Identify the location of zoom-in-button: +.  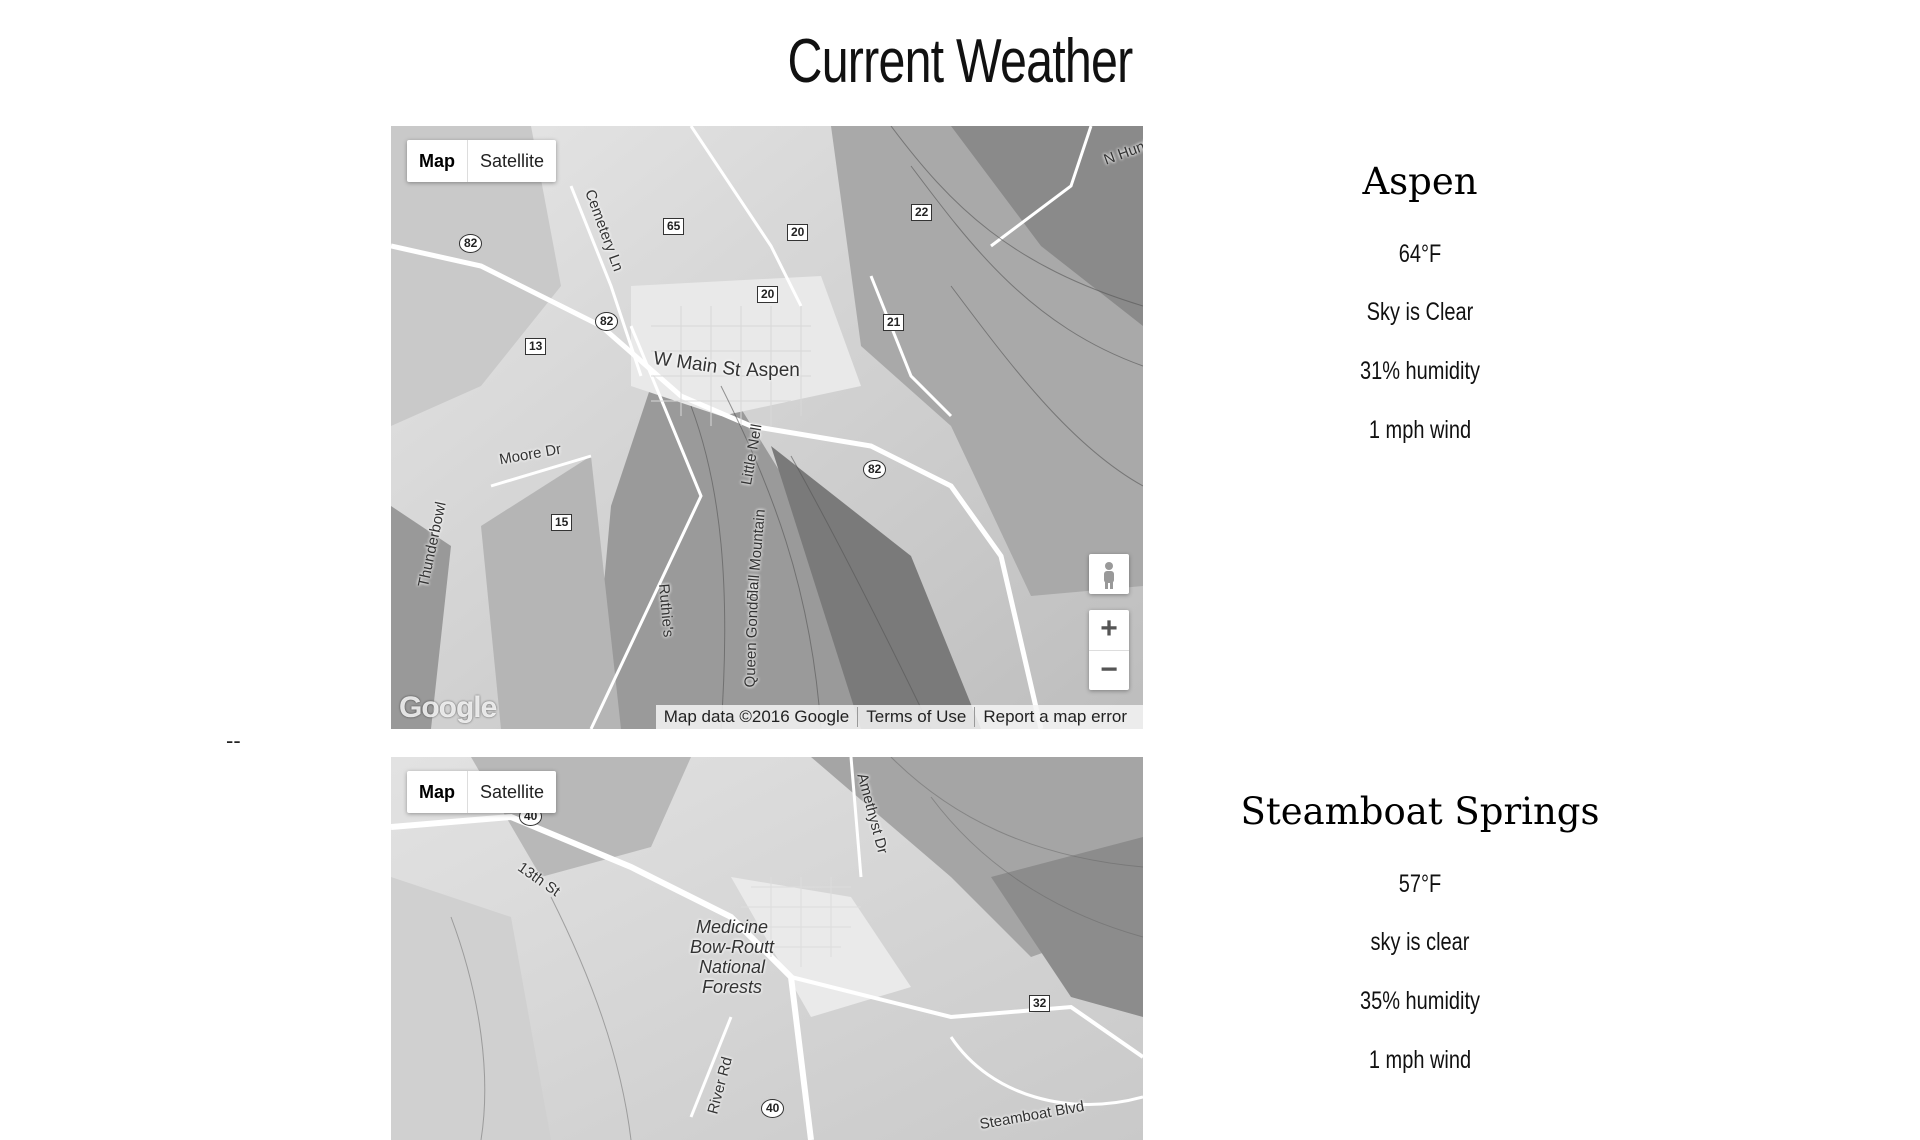
(1109, 630).